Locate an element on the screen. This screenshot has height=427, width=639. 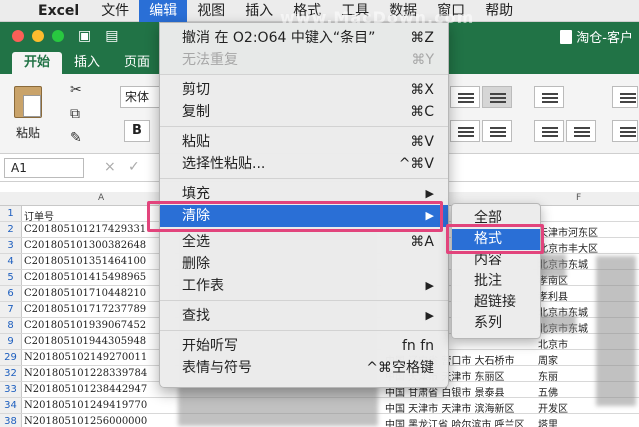
menu-format: 格式 is located at coordinates (307, 11).